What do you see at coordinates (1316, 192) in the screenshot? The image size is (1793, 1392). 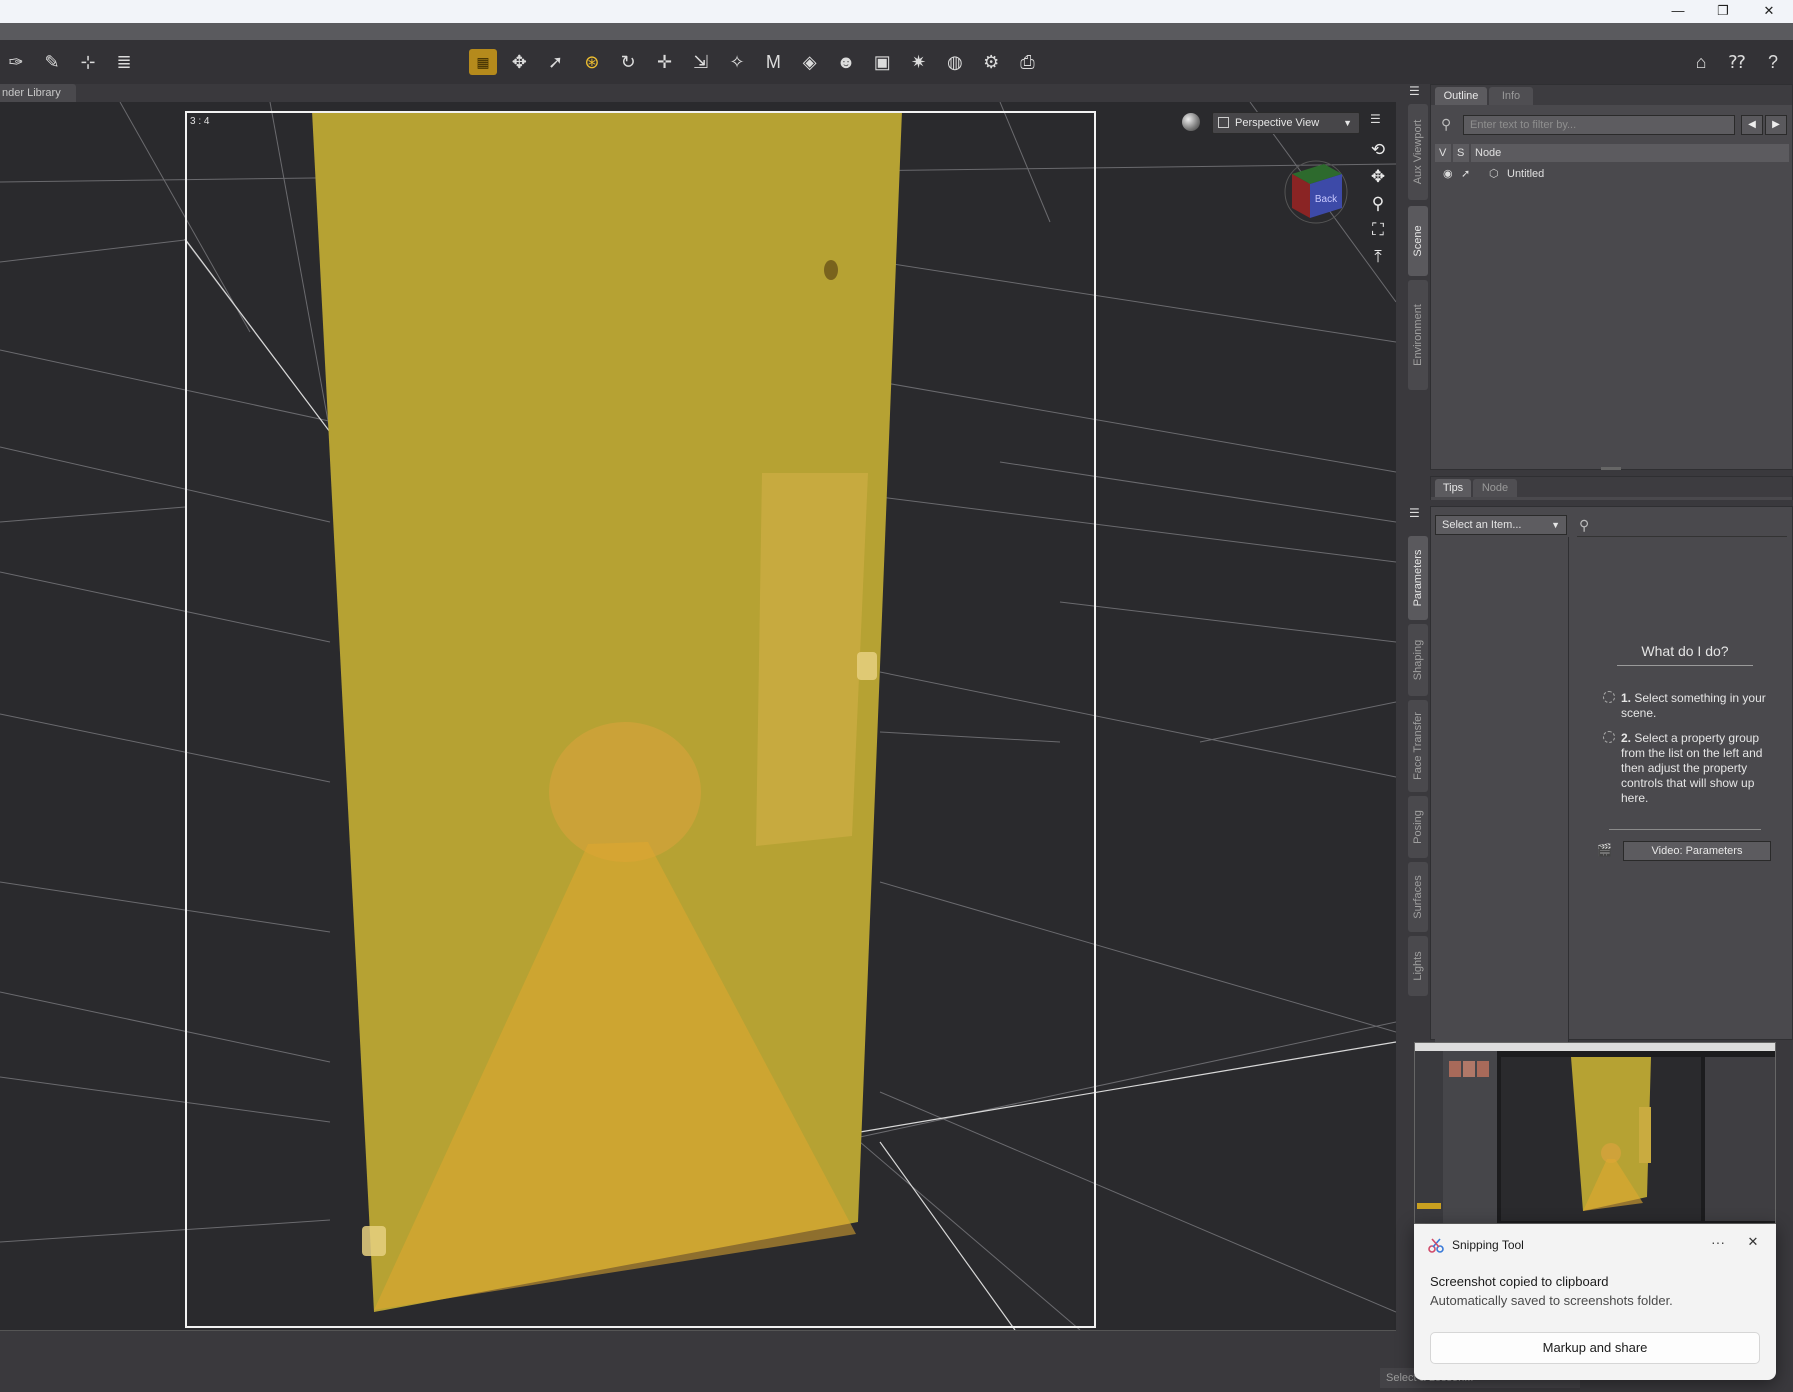 I see `view-cube: Back` at bounding box center [1316, 192].